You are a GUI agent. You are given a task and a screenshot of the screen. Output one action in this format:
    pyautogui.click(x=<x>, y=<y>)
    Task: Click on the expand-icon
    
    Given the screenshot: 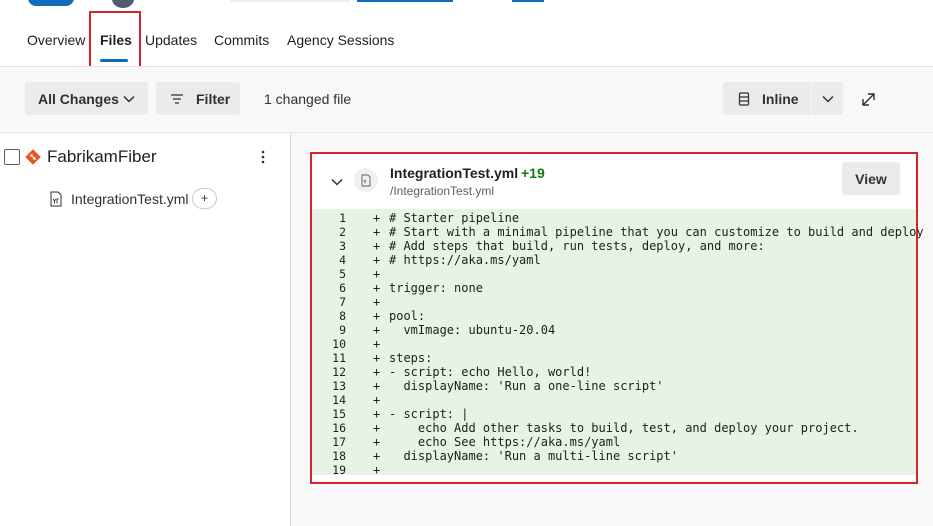 What is the action you would take?
    pyautogui.click(x=869, y=100)
    